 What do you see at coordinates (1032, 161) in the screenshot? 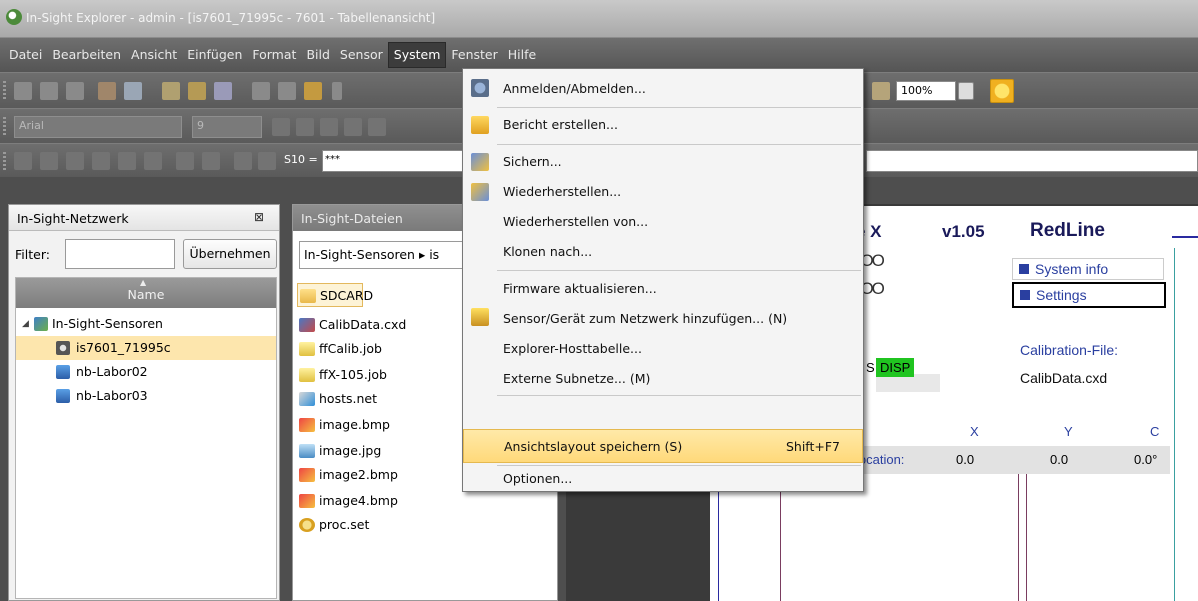
I see `formula-input-extended` at bounding box center [1032, 161].